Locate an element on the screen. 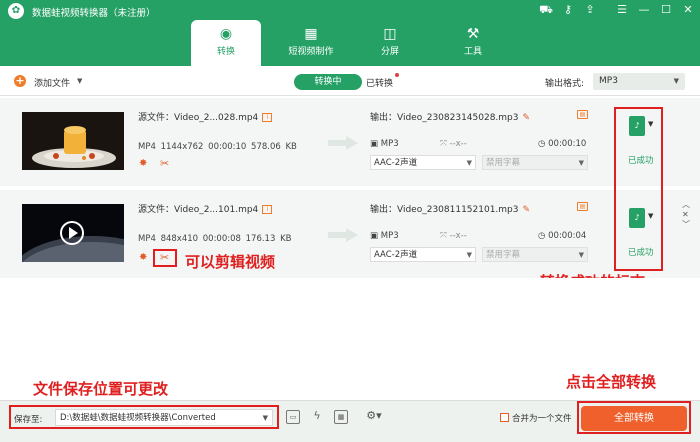 This screenshot has height=442, width=700. output-duration-text: 00:00:10 is located at coordinates (567, 144).